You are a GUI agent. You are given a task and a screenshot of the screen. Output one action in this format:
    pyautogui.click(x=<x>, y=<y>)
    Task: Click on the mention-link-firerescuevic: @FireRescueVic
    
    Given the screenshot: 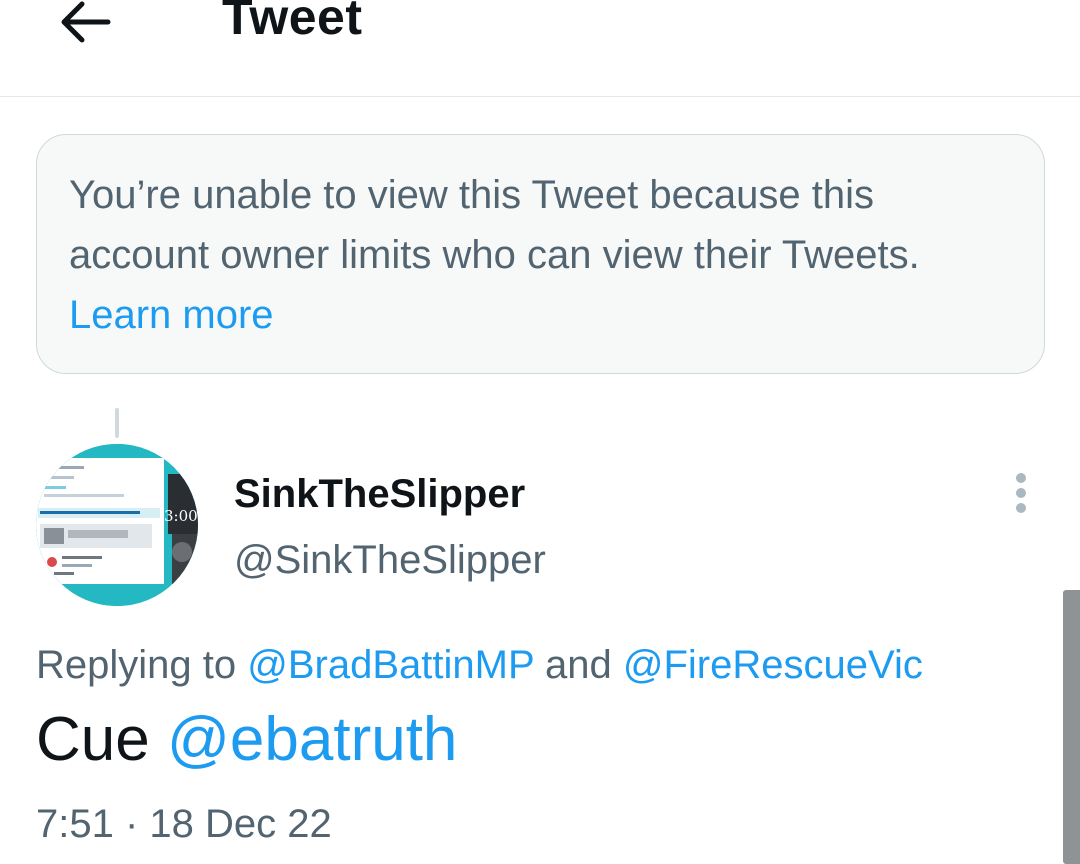 What is the action you would take?
    pyautogui.click(x=773, y=665)
    